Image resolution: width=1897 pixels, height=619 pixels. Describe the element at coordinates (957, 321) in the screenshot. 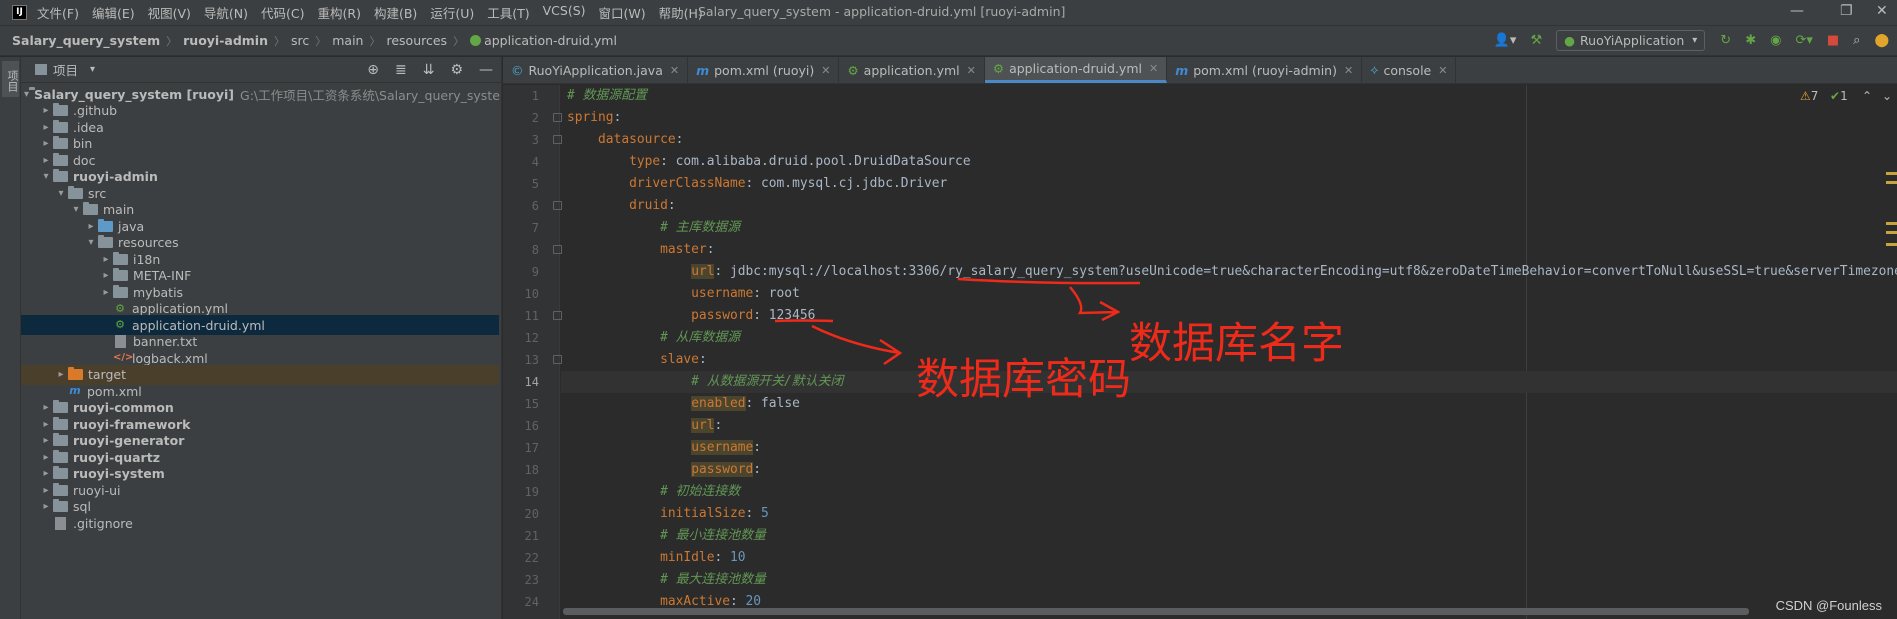

I see `annotation-strokes` at that location.